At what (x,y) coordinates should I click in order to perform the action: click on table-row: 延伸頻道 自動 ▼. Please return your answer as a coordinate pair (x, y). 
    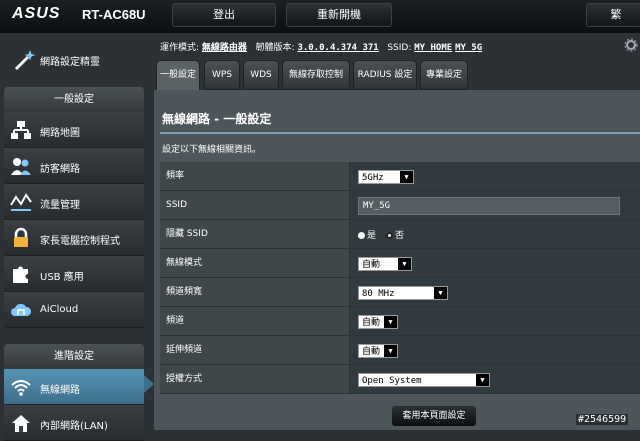
    Looking at the image, I should click on (400, 350).